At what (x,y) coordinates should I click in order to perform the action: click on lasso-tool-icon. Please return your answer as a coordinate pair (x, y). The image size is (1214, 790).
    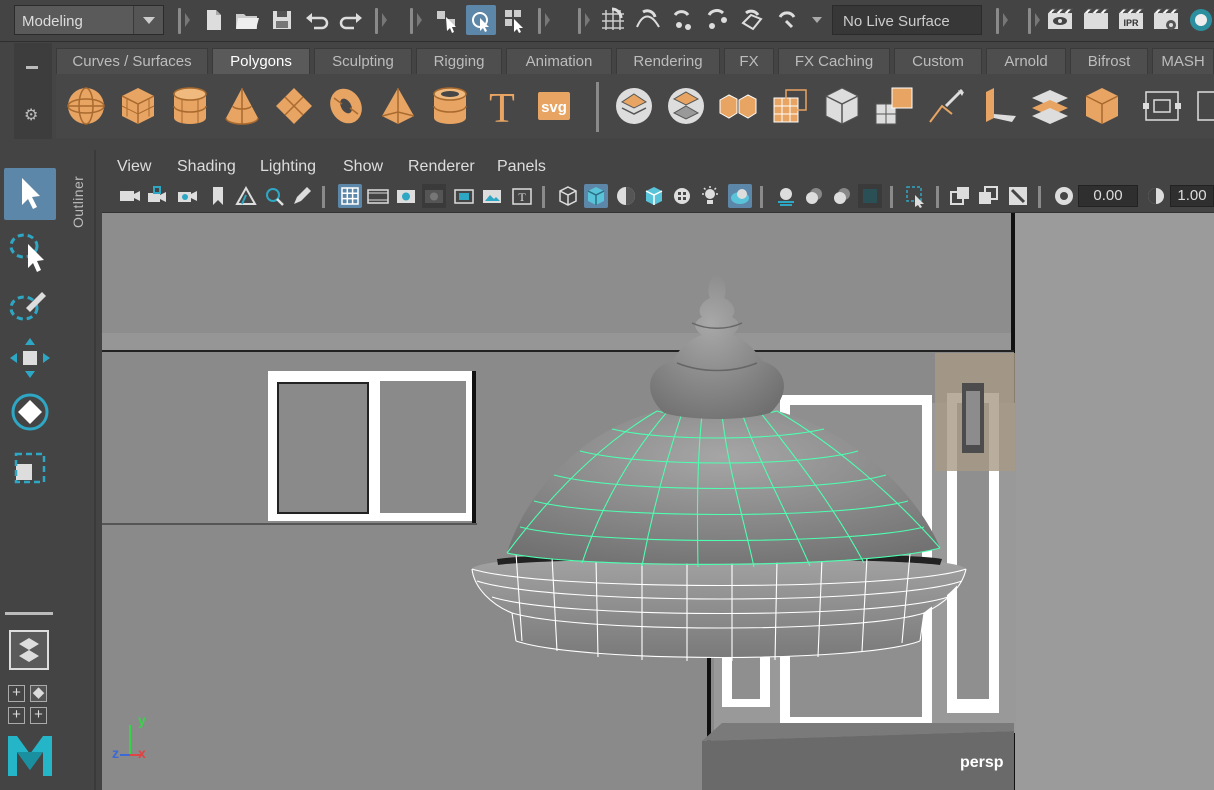
    Looking at the image, I should click on (30, 250).